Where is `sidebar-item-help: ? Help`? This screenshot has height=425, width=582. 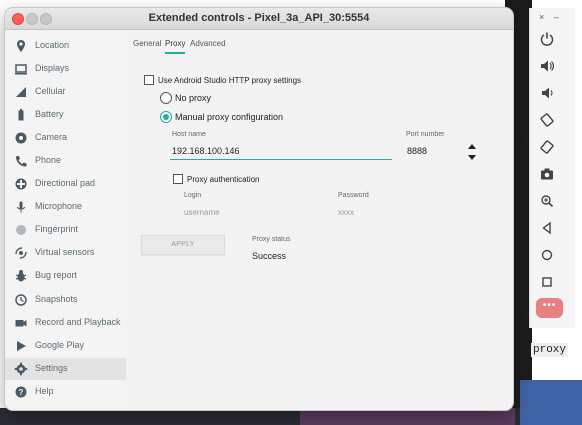
sidebar-item-help: ? Help is located at coordinates (65, 392).